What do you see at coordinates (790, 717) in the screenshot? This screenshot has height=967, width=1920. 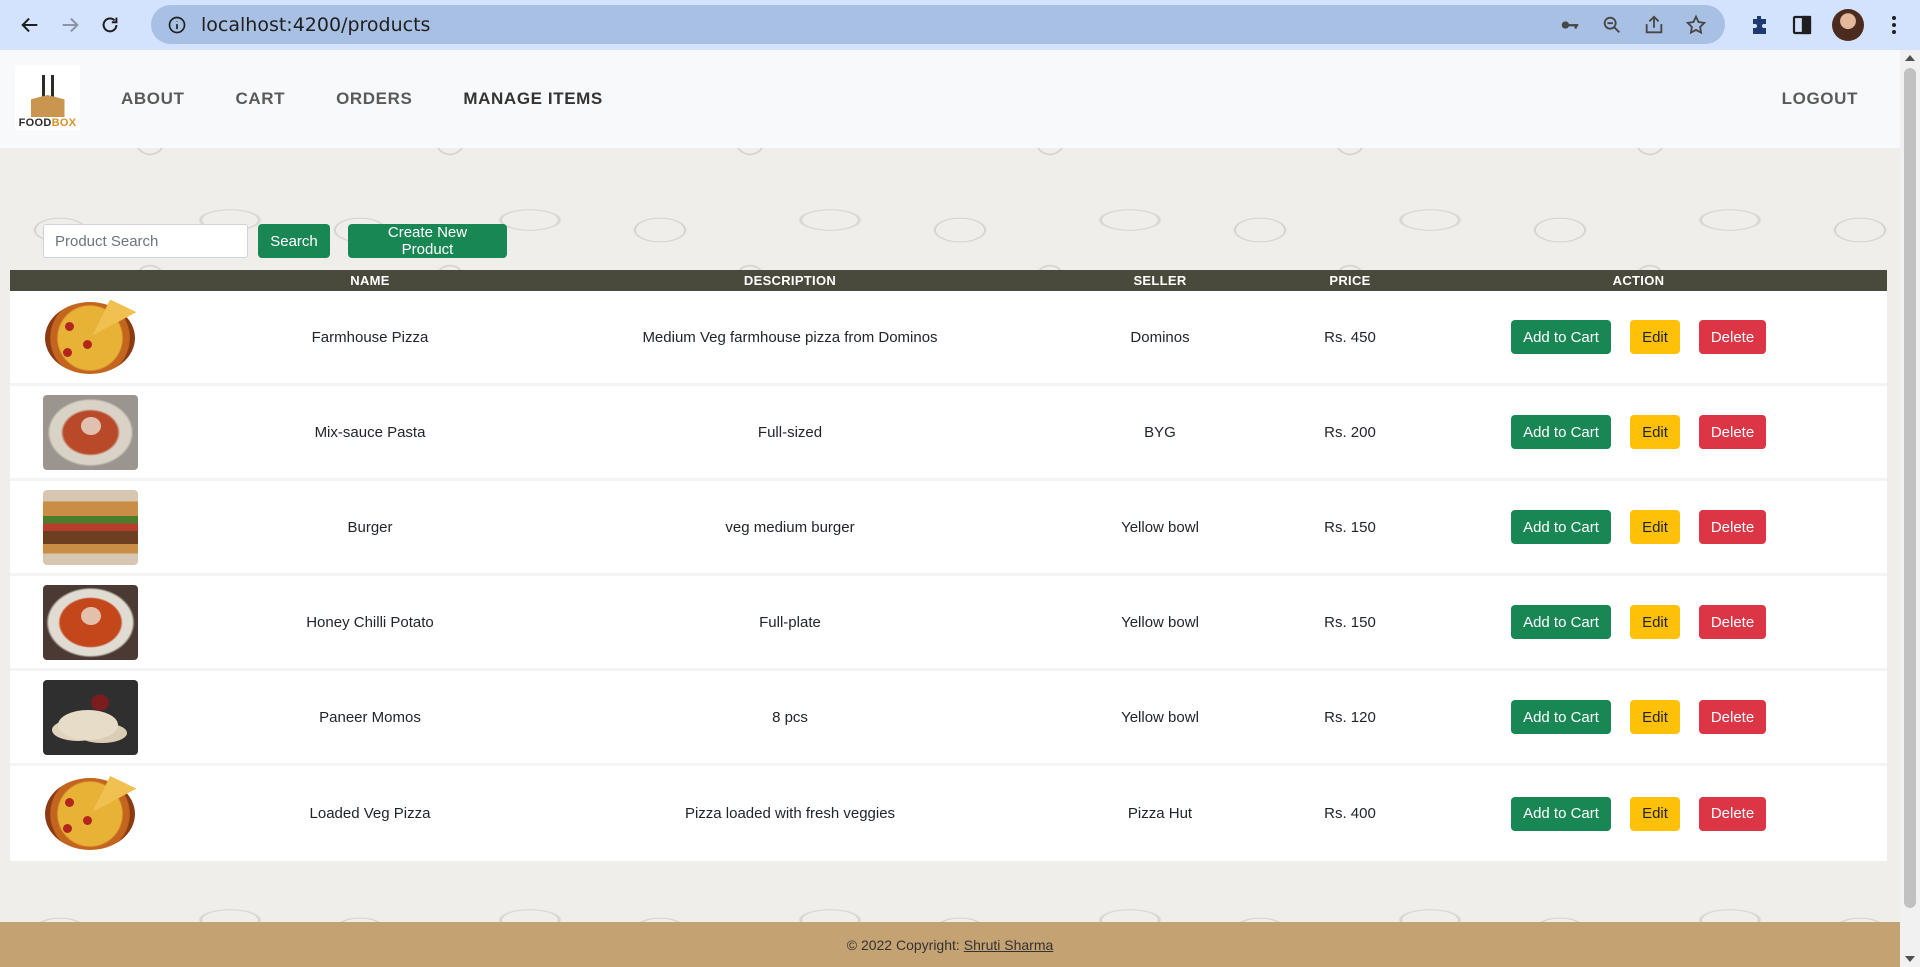 I see `product-description: 8 pcs` at bounding box center [790, 717].